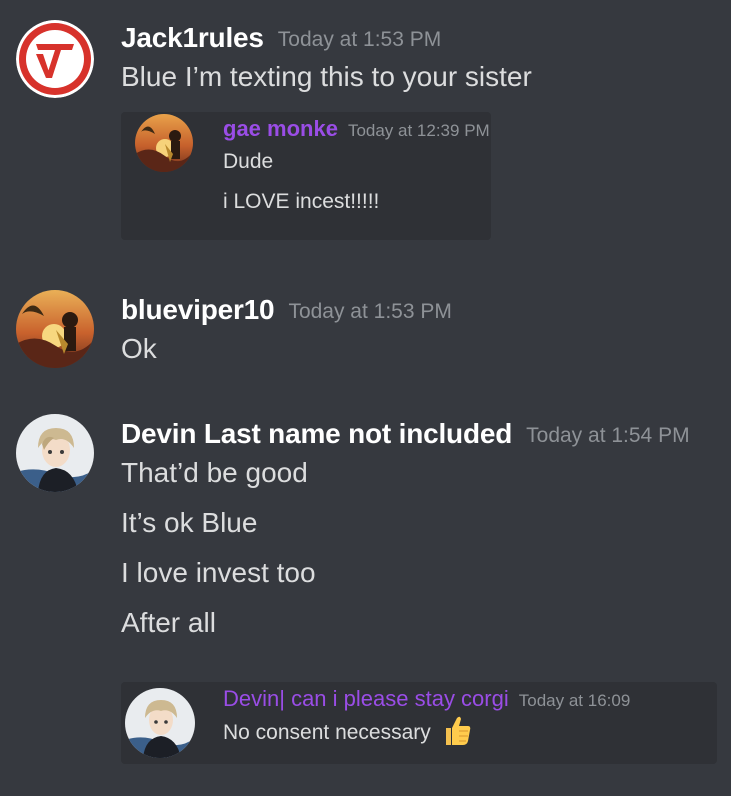  I want to click on quote-text: Dude, so click(248, 161).